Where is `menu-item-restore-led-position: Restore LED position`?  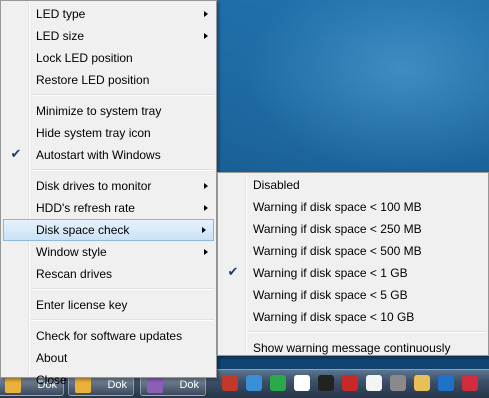
menu-item-restore-led-position: Restore LED position is located at coordinates (108, 80).